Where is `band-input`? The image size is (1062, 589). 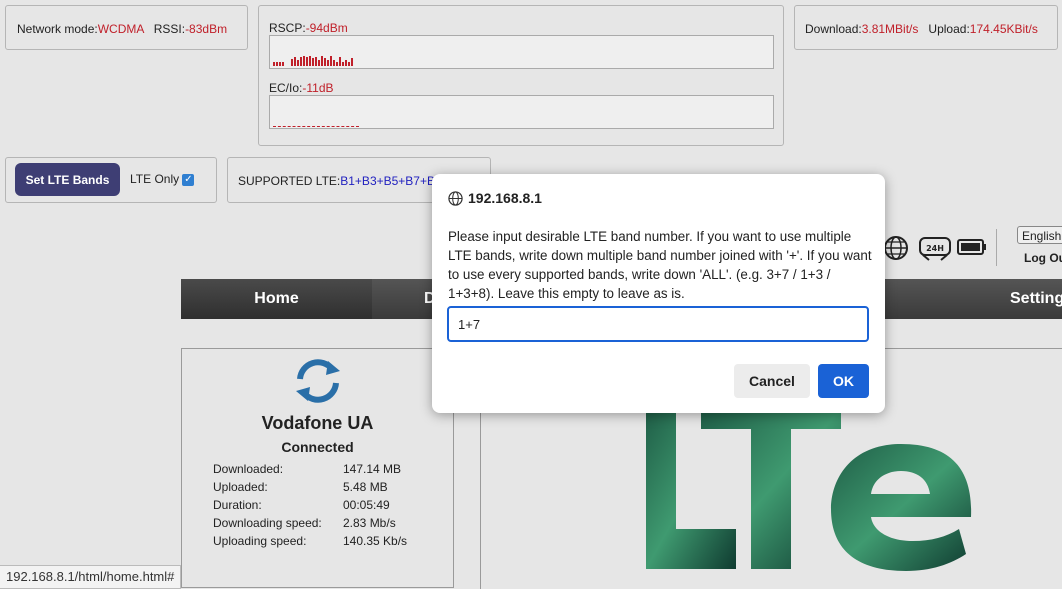
band-input is located at coordinates (658, 324).